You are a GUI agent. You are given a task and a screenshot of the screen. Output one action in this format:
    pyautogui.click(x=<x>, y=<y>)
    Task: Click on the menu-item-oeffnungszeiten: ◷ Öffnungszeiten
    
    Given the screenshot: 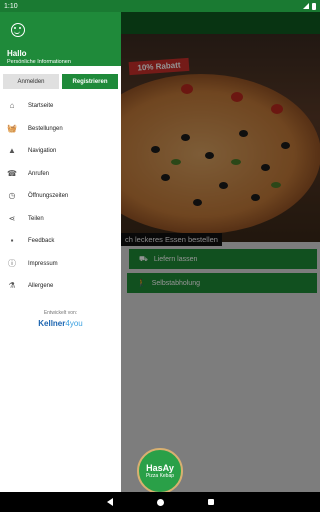 What is the action you would take?
    pyautogui.click(x=60, y=196)
    